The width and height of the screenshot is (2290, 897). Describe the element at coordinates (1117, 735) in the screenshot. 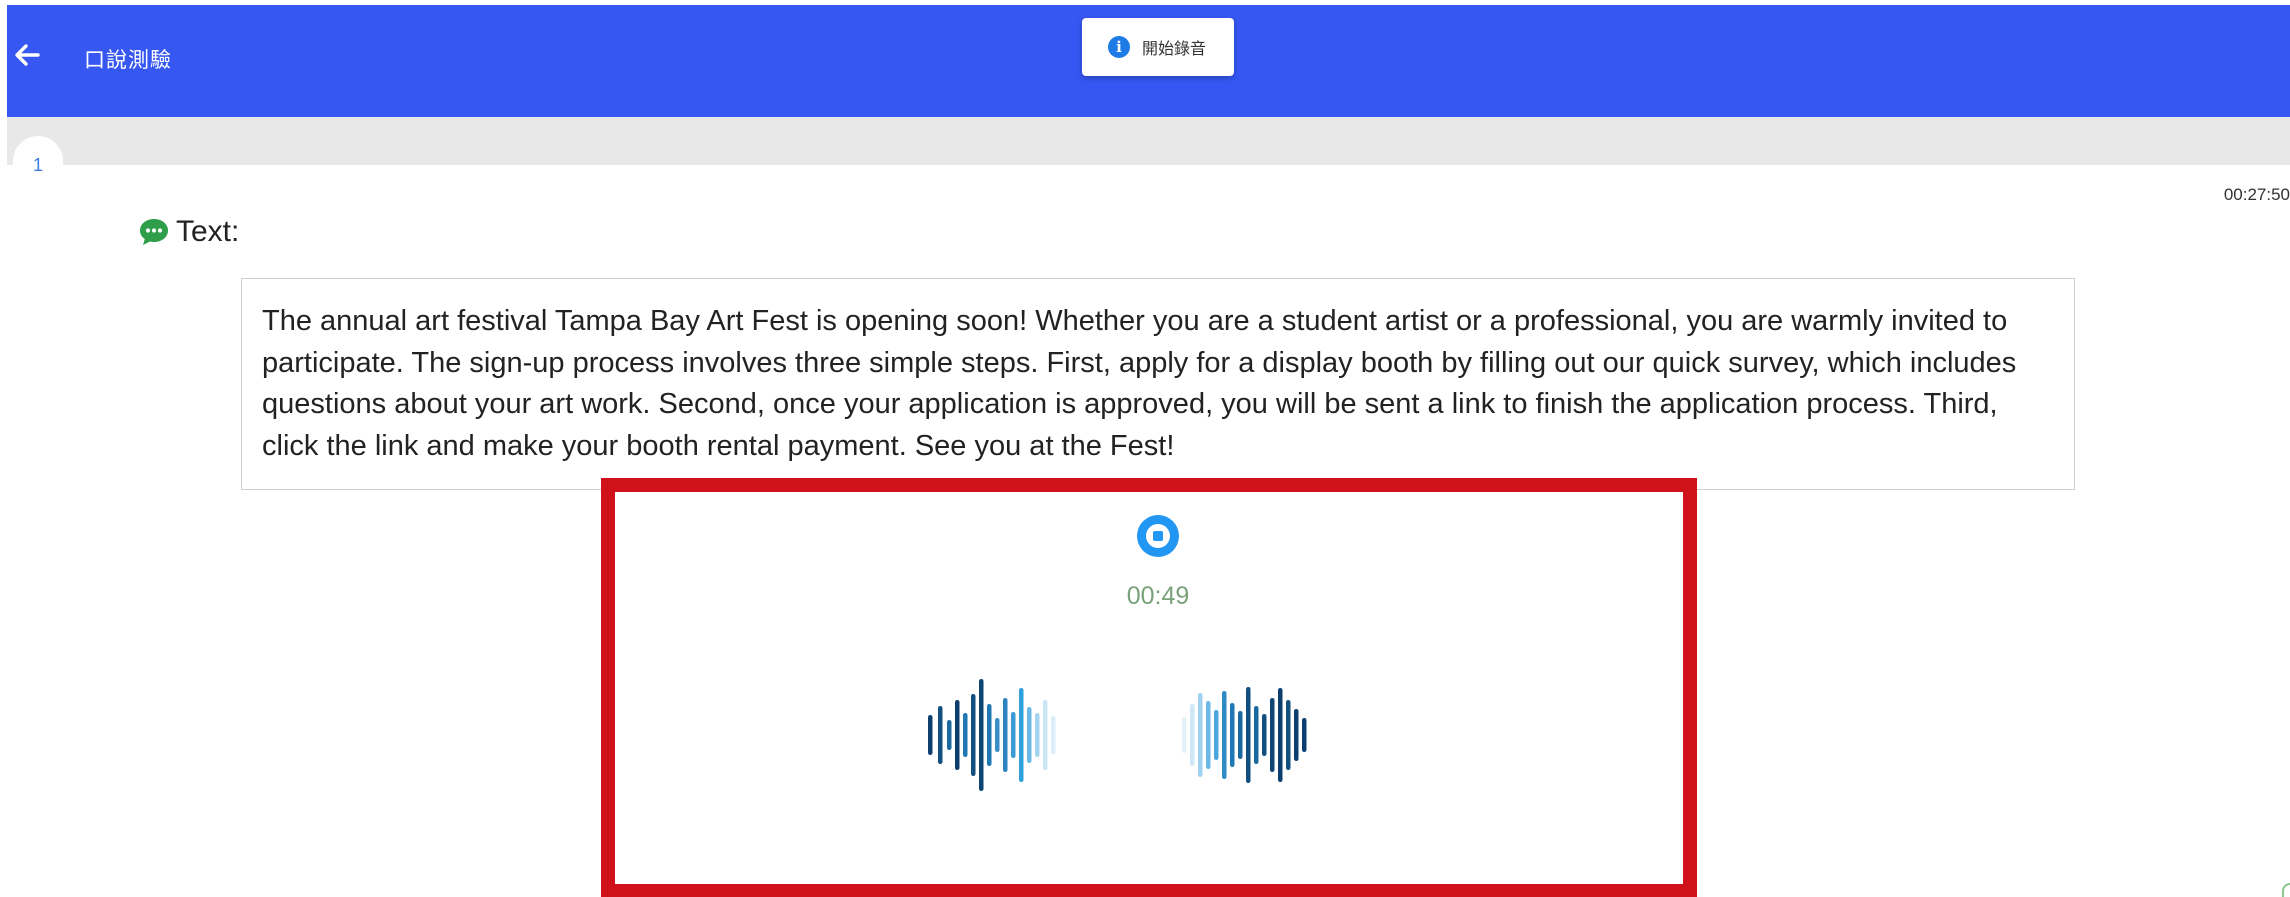

I see `audio-waveform-icon` at that location.